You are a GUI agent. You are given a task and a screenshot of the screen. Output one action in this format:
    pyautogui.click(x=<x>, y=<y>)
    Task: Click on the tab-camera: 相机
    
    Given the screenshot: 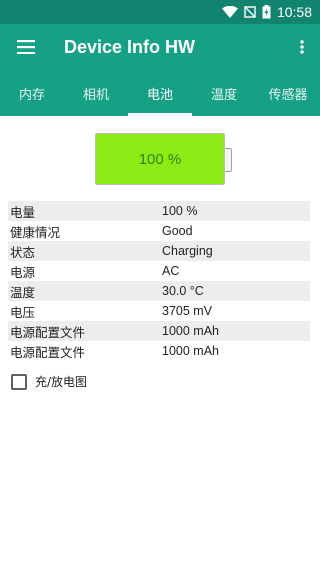 What is the action you would take?
    pyautogui.click(x=96, y=93)
    